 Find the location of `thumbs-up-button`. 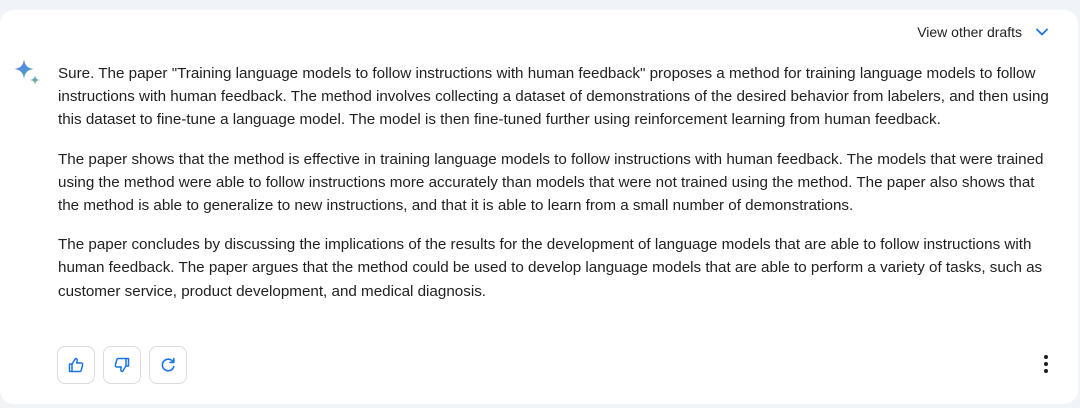

thumbs-up-button is located at coordinates (76, 365).